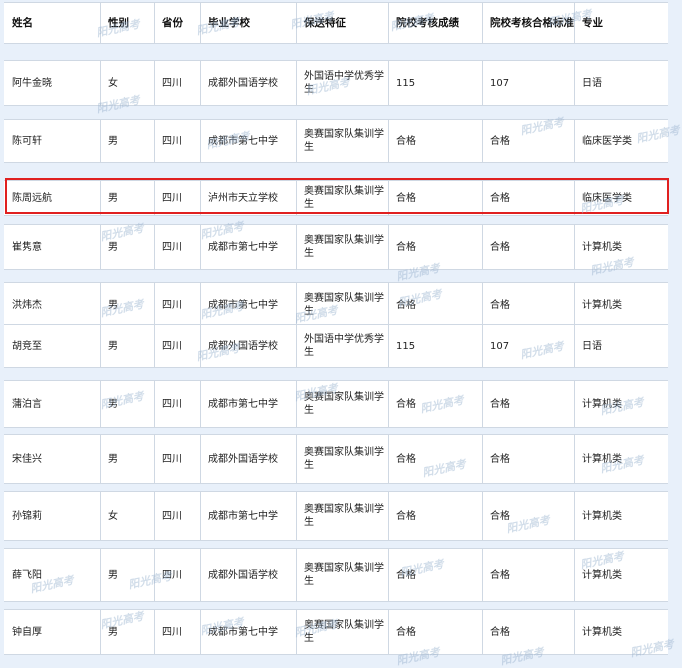 The height and width of the screenshot is (668, 682). I want to click on table-row: 洪炜杰男四川 成都市第七中学 奥赛国家队集训学生 合格 合格 计算机类, so click(336, 305).